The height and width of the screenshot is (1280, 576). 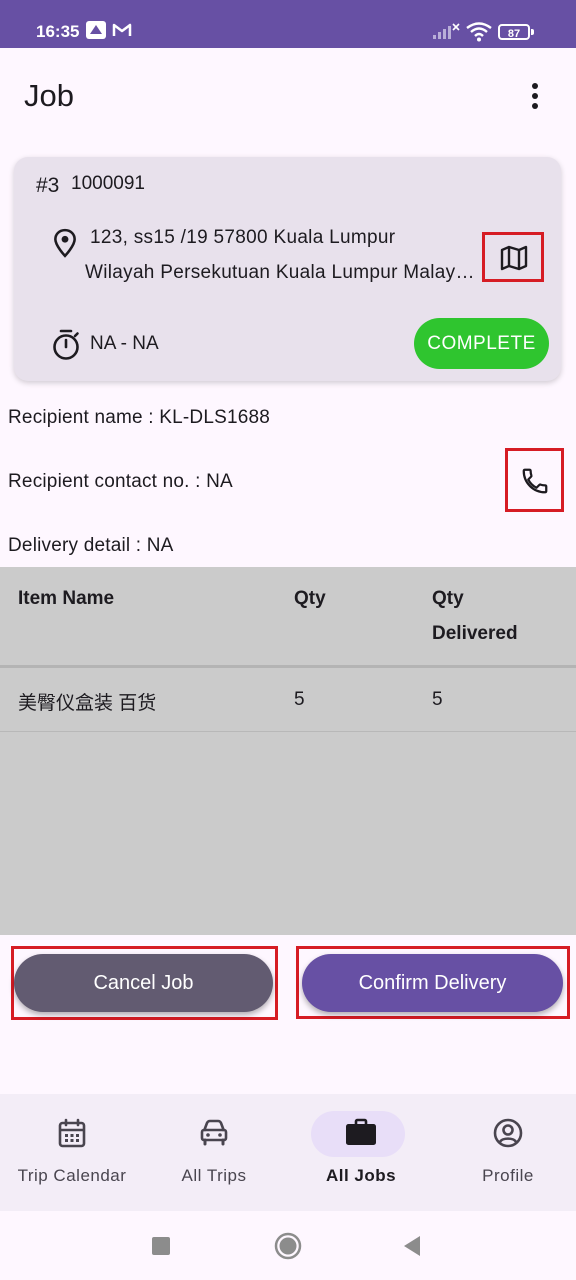 I want to click on nav-label-all-jobs: All Jobs, so click(x=361, y=1175).